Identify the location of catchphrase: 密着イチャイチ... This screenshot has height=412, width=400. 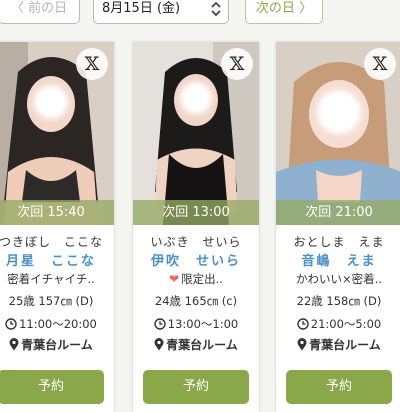
(51, 279).